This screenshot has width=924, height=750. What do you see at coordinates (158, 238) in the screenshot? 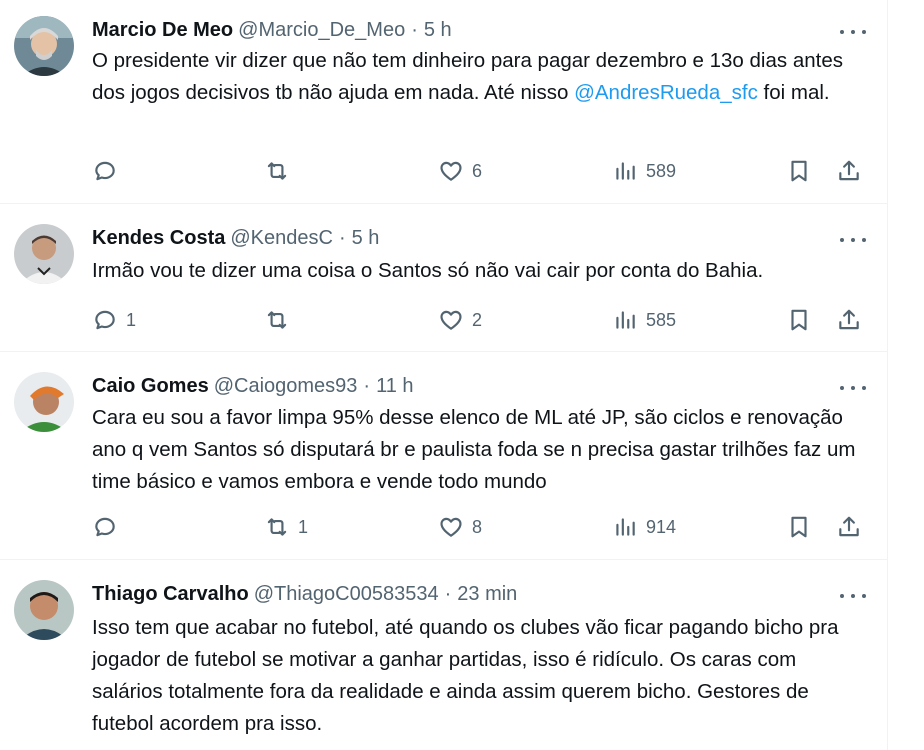
I see `author-name: Kendes Costa` at bounding box center [158, 238].